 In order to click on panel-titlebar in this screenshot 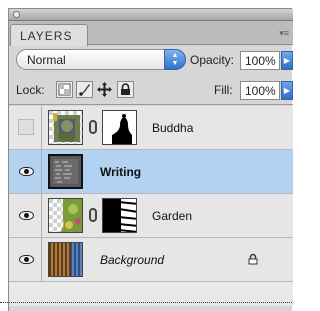, I will do `click(151, 15)`.